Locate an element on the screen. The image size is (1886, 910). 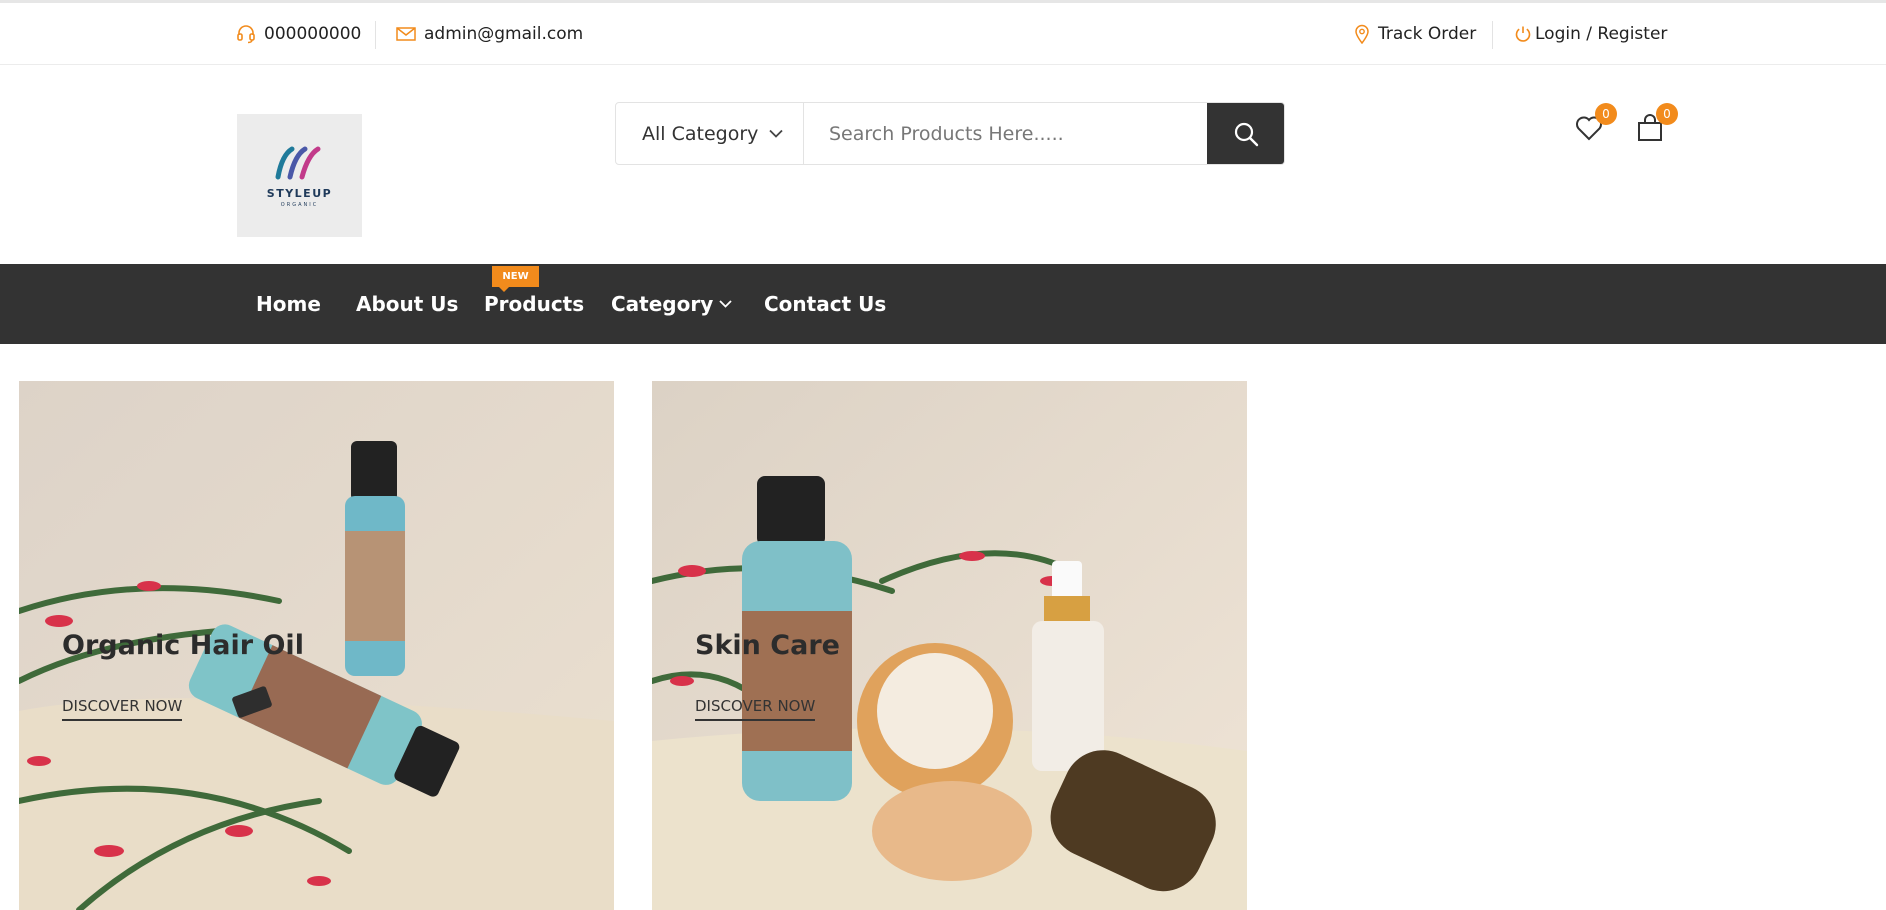
track-order-link: Track Order is located at coordinates (1415, 34).